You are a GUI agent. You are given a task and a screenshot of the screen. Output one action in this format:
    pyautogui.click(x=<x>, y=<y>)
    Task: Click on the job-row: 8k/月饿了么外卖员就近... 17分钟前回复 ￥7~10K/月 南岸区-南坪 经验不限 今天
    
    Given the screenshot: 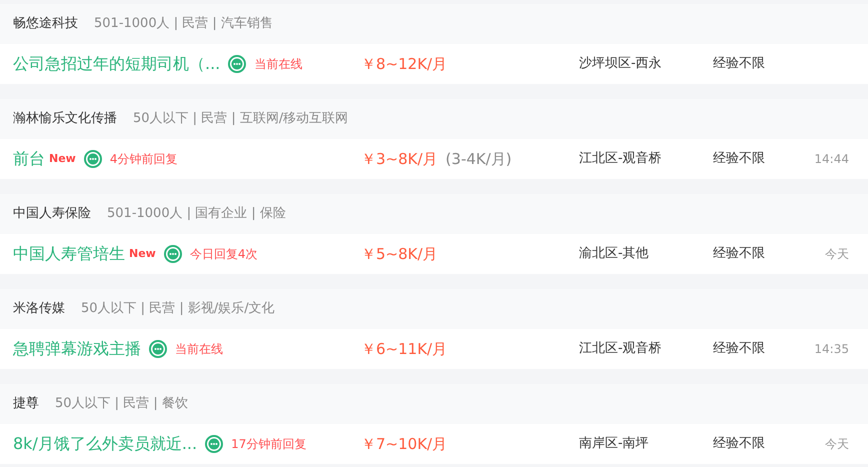 What is the action you would take?
    pyautogui.click(x=434, y=444)
    